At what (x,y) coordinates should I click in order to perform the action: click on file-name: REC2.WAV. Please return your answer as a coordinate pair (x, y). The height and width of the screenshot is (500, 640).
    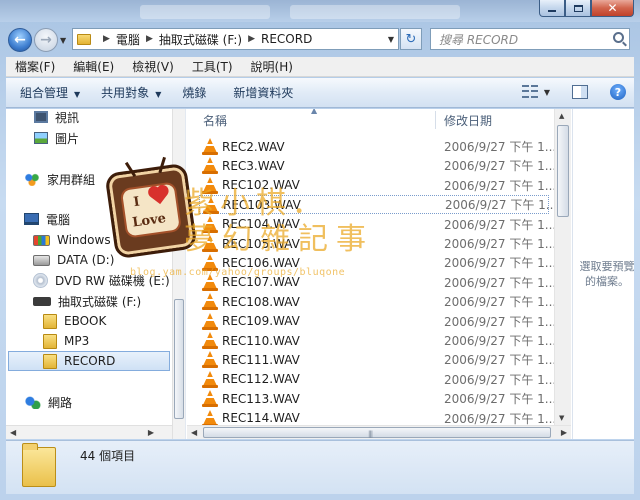
    Looking at the image, I should click on (253, 146).